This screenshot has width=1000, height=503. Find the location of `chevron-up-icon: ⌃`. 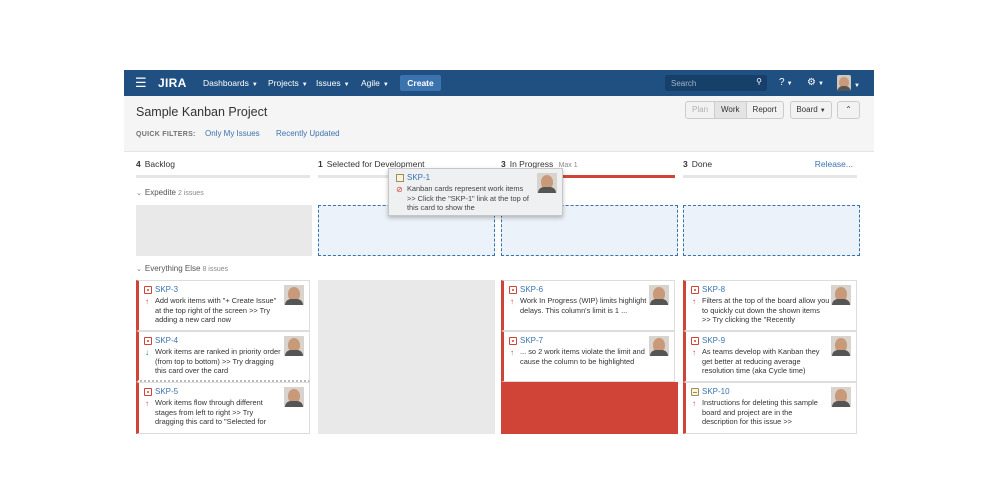

chevron-up-icon: ⌃ is located at coordinates (848, 109).